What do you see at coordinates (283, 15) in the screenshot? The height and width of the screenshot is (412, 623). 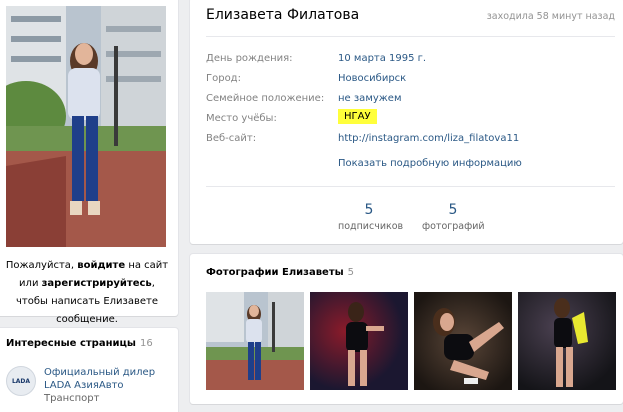 I see `page-title: Елизавета Филатова` at bounding box center [283, 15].